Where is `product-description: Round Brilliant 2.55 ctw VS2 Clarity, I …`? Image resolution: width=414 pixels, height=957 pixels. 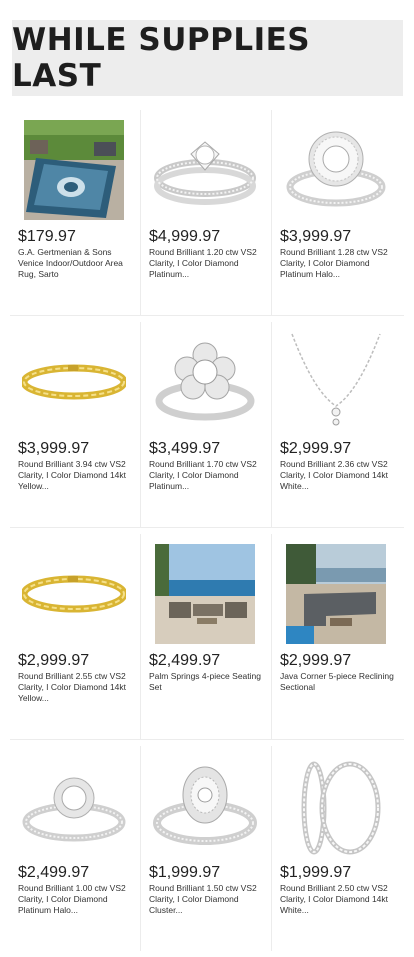 product-description: Round Brilliant 2.55 ctw VS2 Clarity, I … is located at coordinates (72, 687).